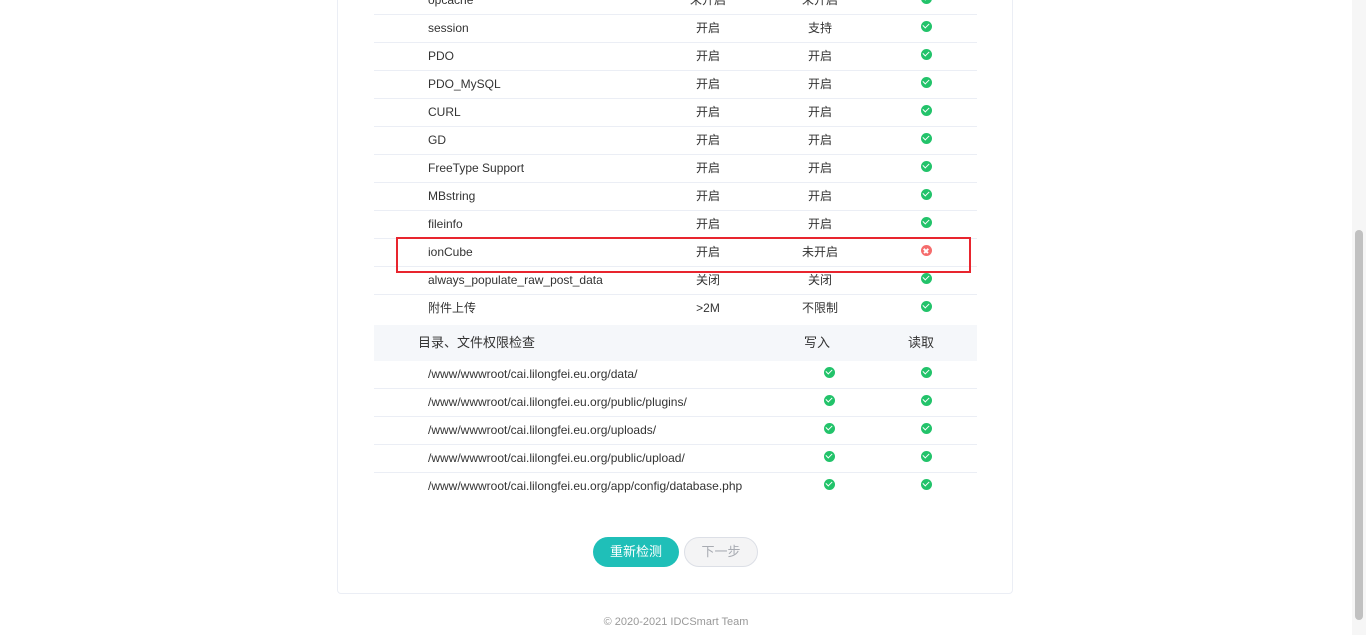 The width and height of the screenshot is (1366, 635). Describe the element at coordinates (675, 309) in the screenshot. I see `table-row: 附件上传 >2M 不限制` at that location.